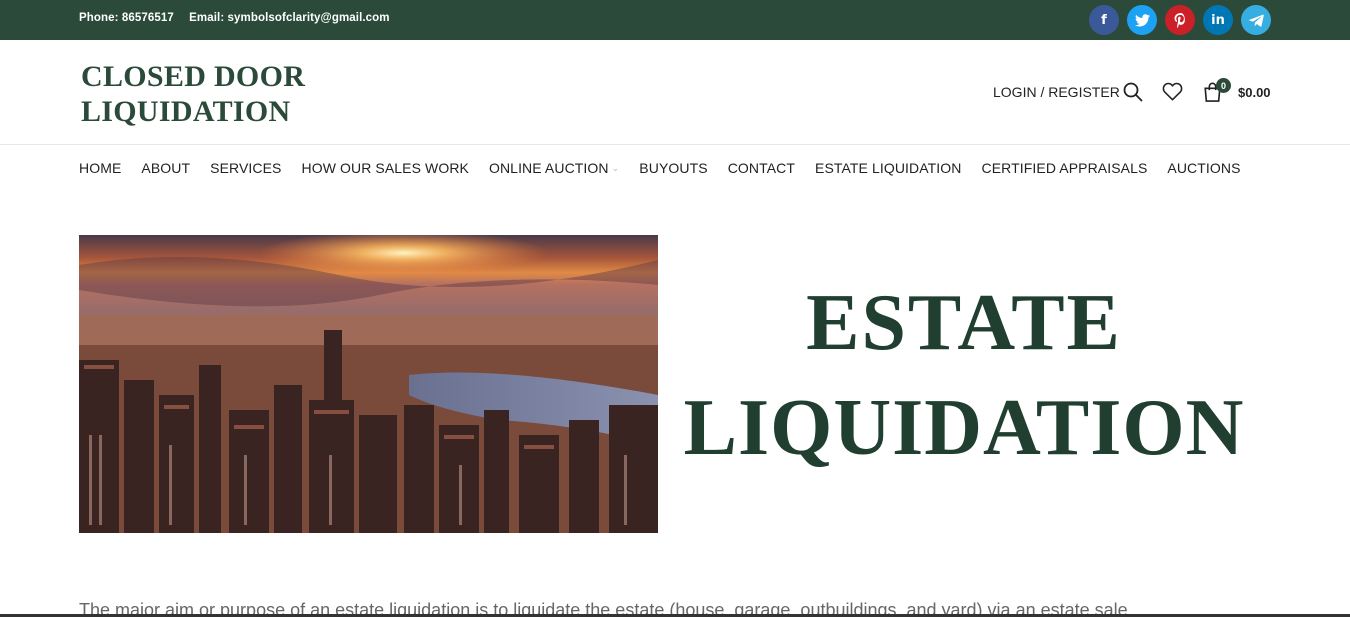  What do you see at coordinates (1254, 92) in the screenshot?
I see `cart-total: $0.00` at bounding box center [1254, 92].